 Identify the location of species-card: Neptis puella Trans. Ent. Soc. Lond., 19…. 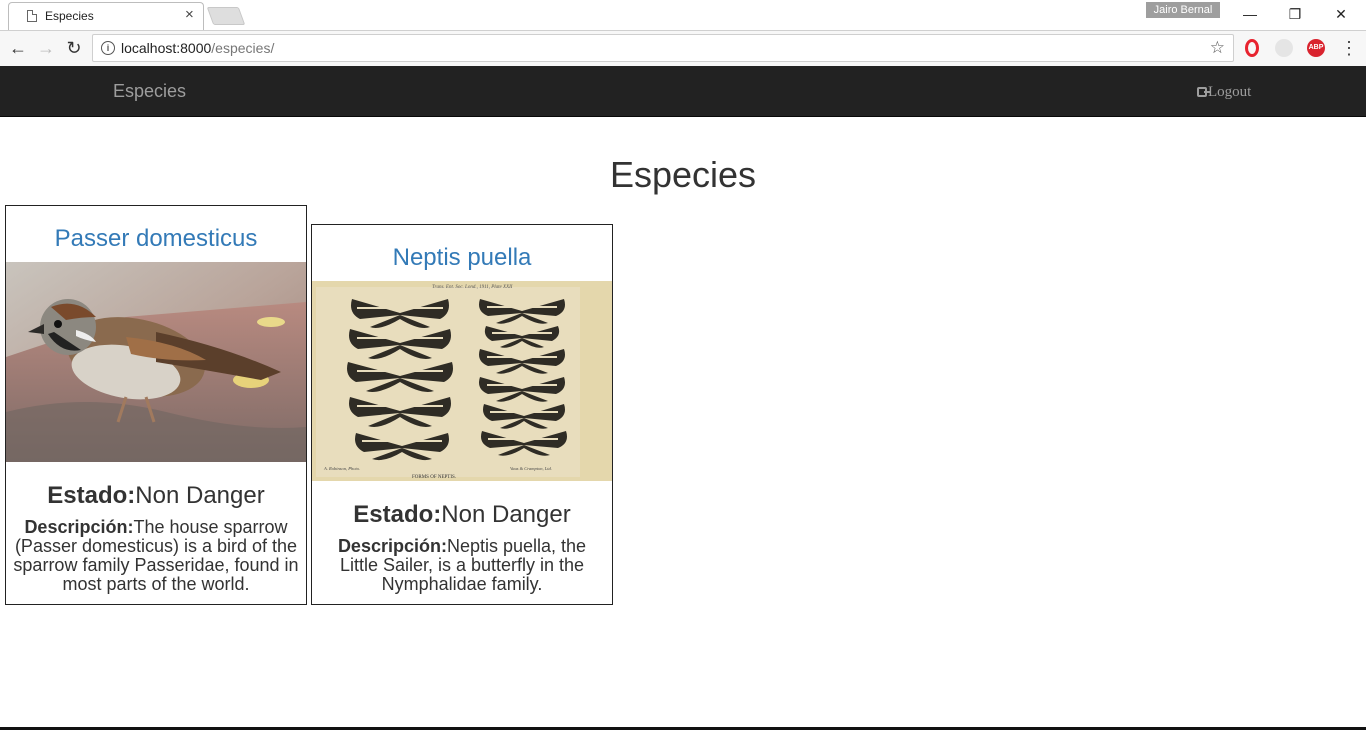
(462, 414).